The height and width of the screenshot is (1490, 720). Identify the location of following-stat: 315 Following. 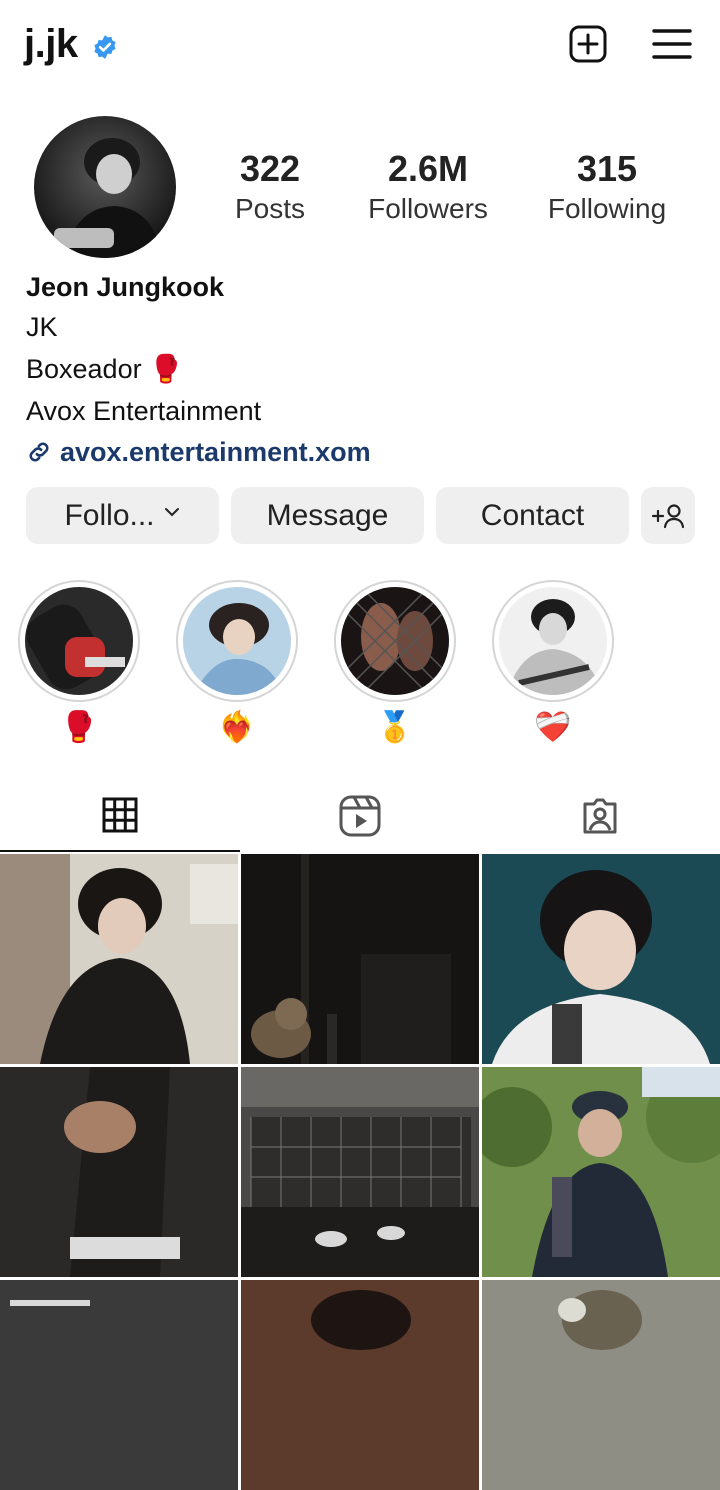
(607, 187).